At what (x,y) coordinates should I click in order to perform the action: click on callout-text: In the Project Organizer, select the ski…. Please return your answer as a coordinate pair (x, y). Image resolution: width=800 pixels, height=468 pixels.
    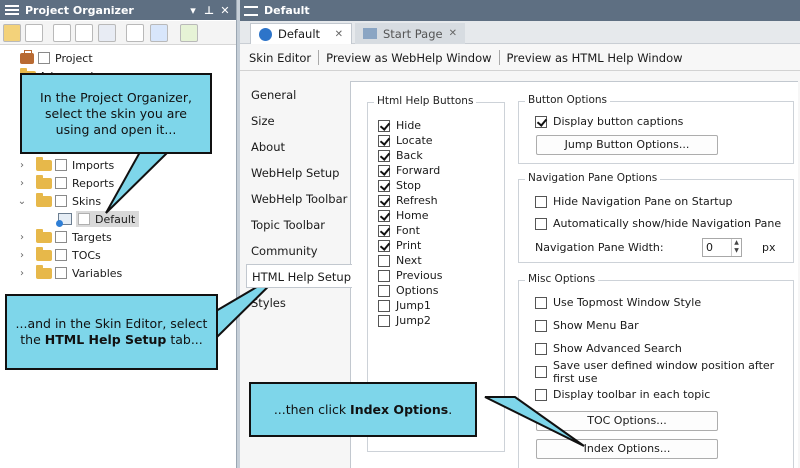
    Looking at the image, I should click on (116, 113).